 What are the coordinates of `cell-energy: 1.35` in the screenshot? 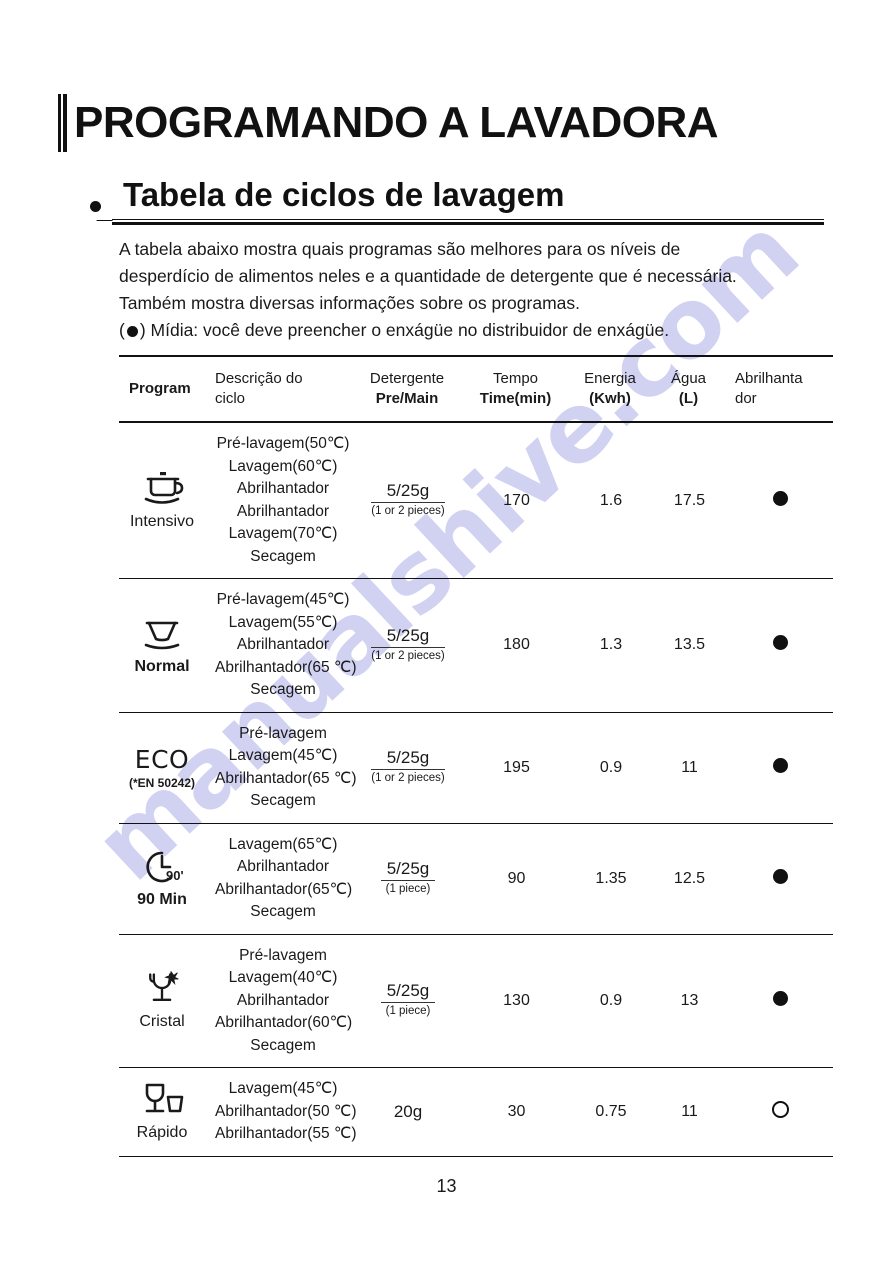 It's located at (611, 879).